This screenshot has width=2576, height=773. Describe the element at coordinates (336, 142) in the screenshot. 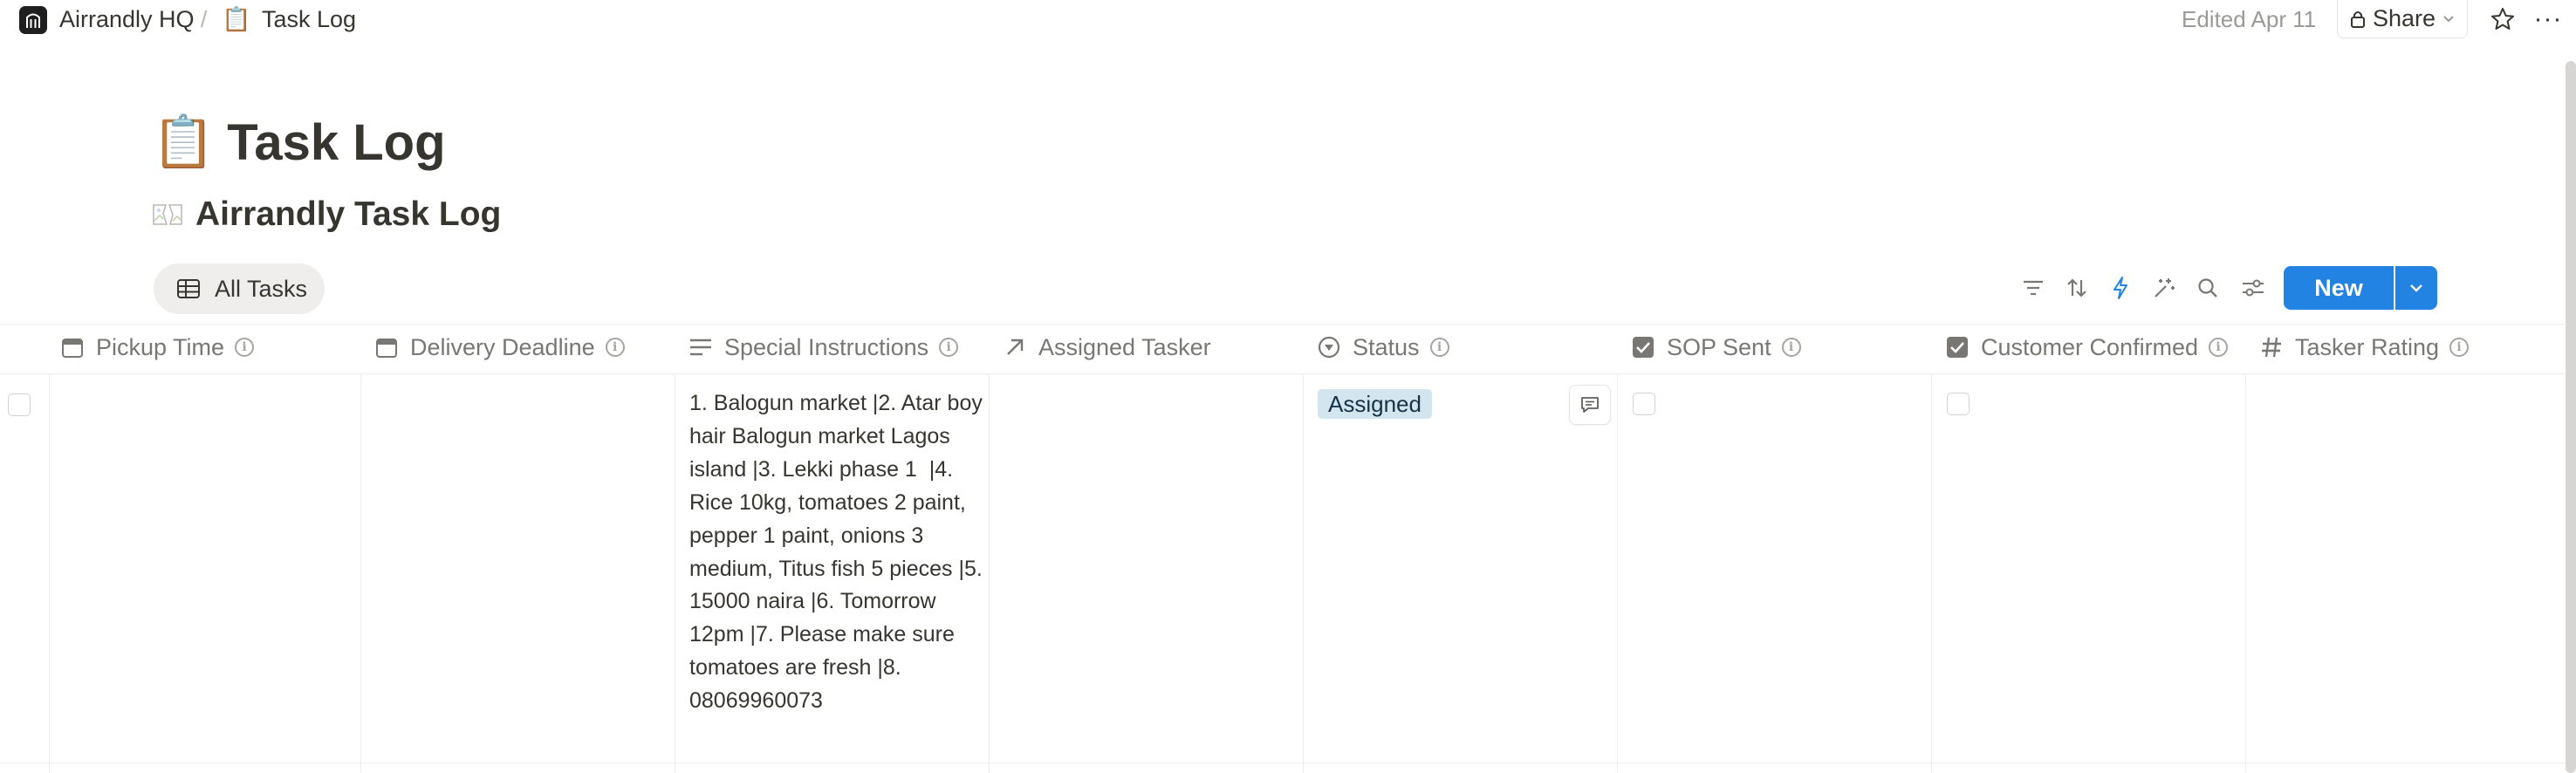

I see `page-title-text: Task Log` at that location.